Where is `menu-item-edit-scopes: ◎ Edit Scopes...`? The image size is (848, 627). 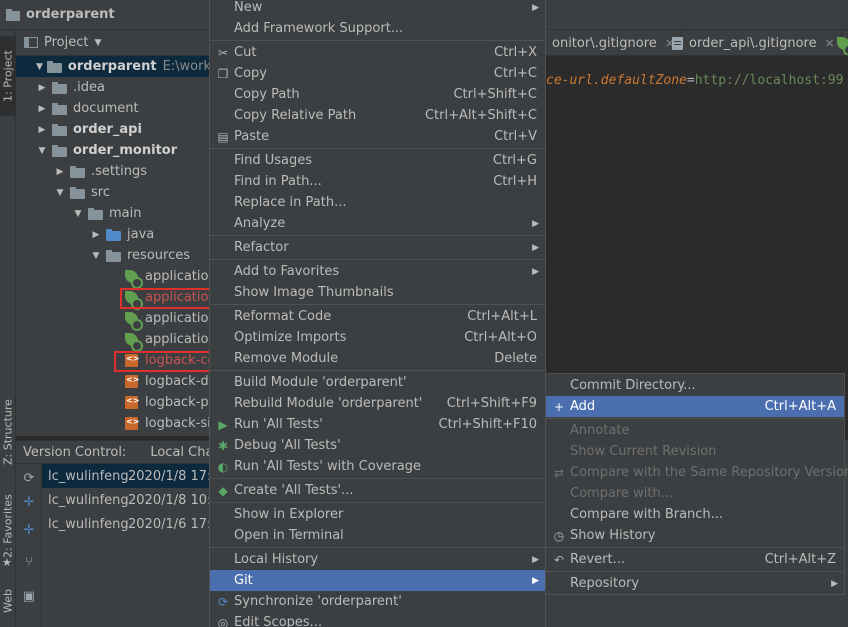 menu-item-edit-scopes: ◎ Edit Scopes... is located at coordinates (377, 619).